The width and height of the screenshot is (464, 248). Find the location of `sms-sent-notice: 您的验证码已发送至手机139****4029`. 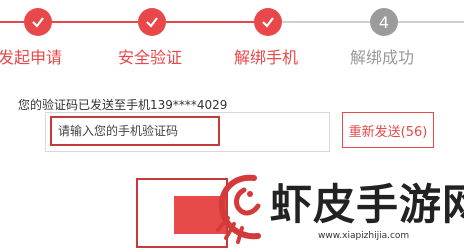

sms-sent-notice: 您的验证码已发送至手机139****4029 is located at coordinates (123, 105).